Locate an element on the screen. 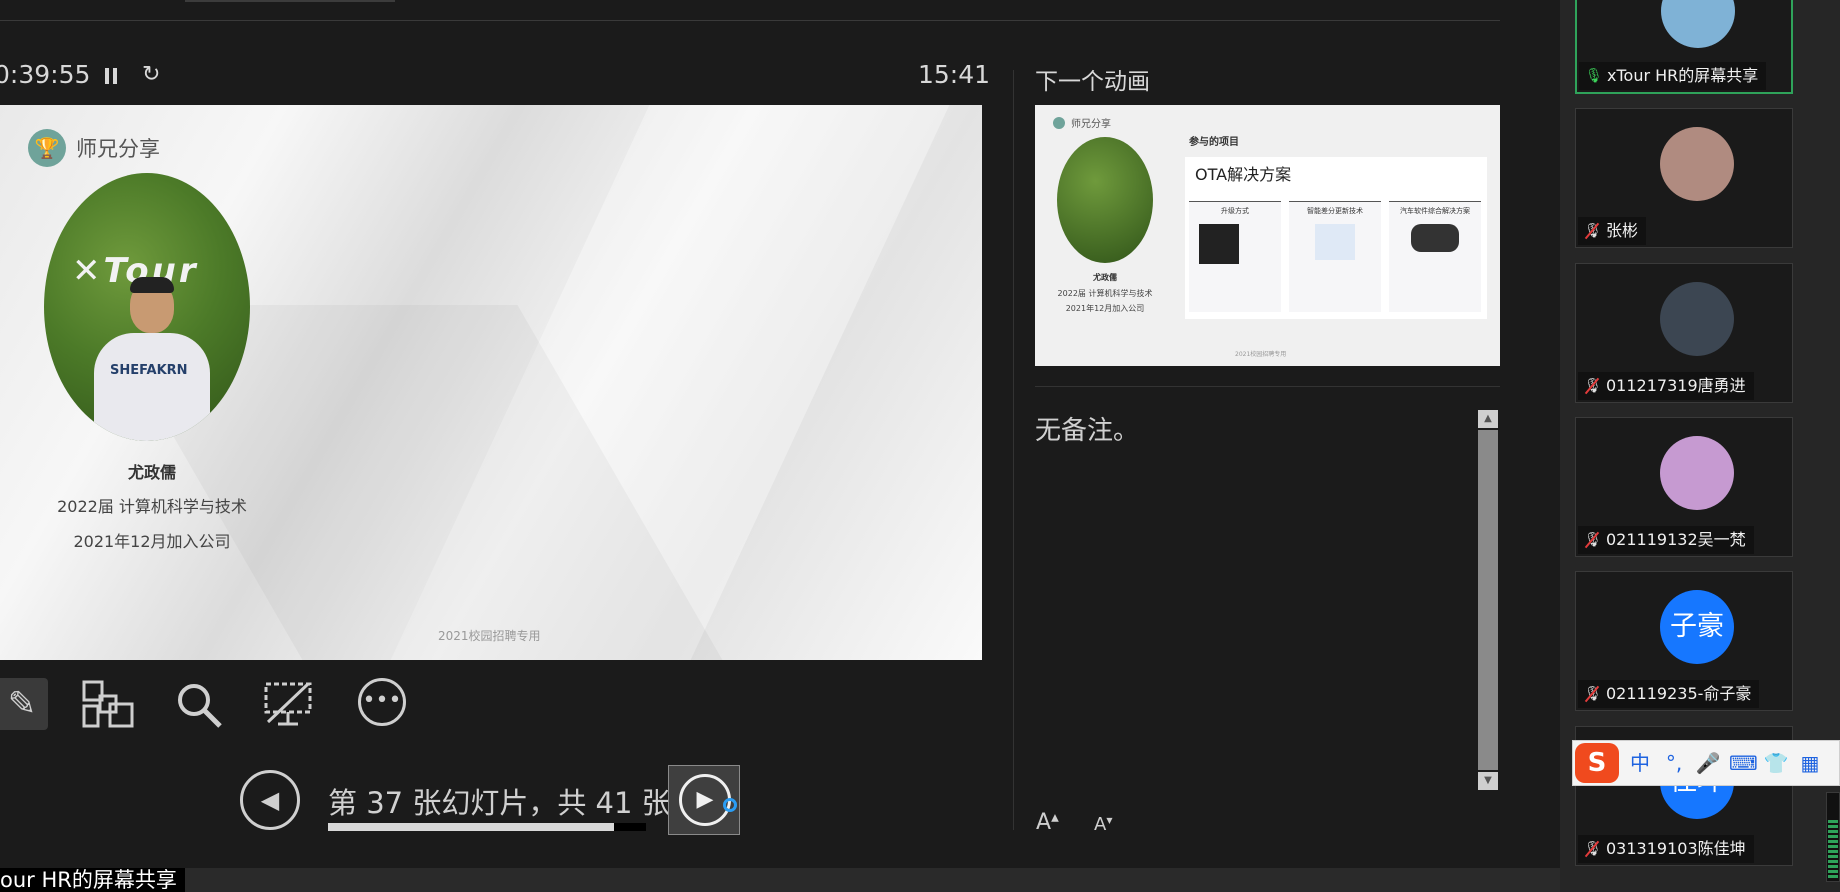 The height and width of the screenshot is (892, 1840). more-options-icon: ••• is located at coordinates (382, 702).